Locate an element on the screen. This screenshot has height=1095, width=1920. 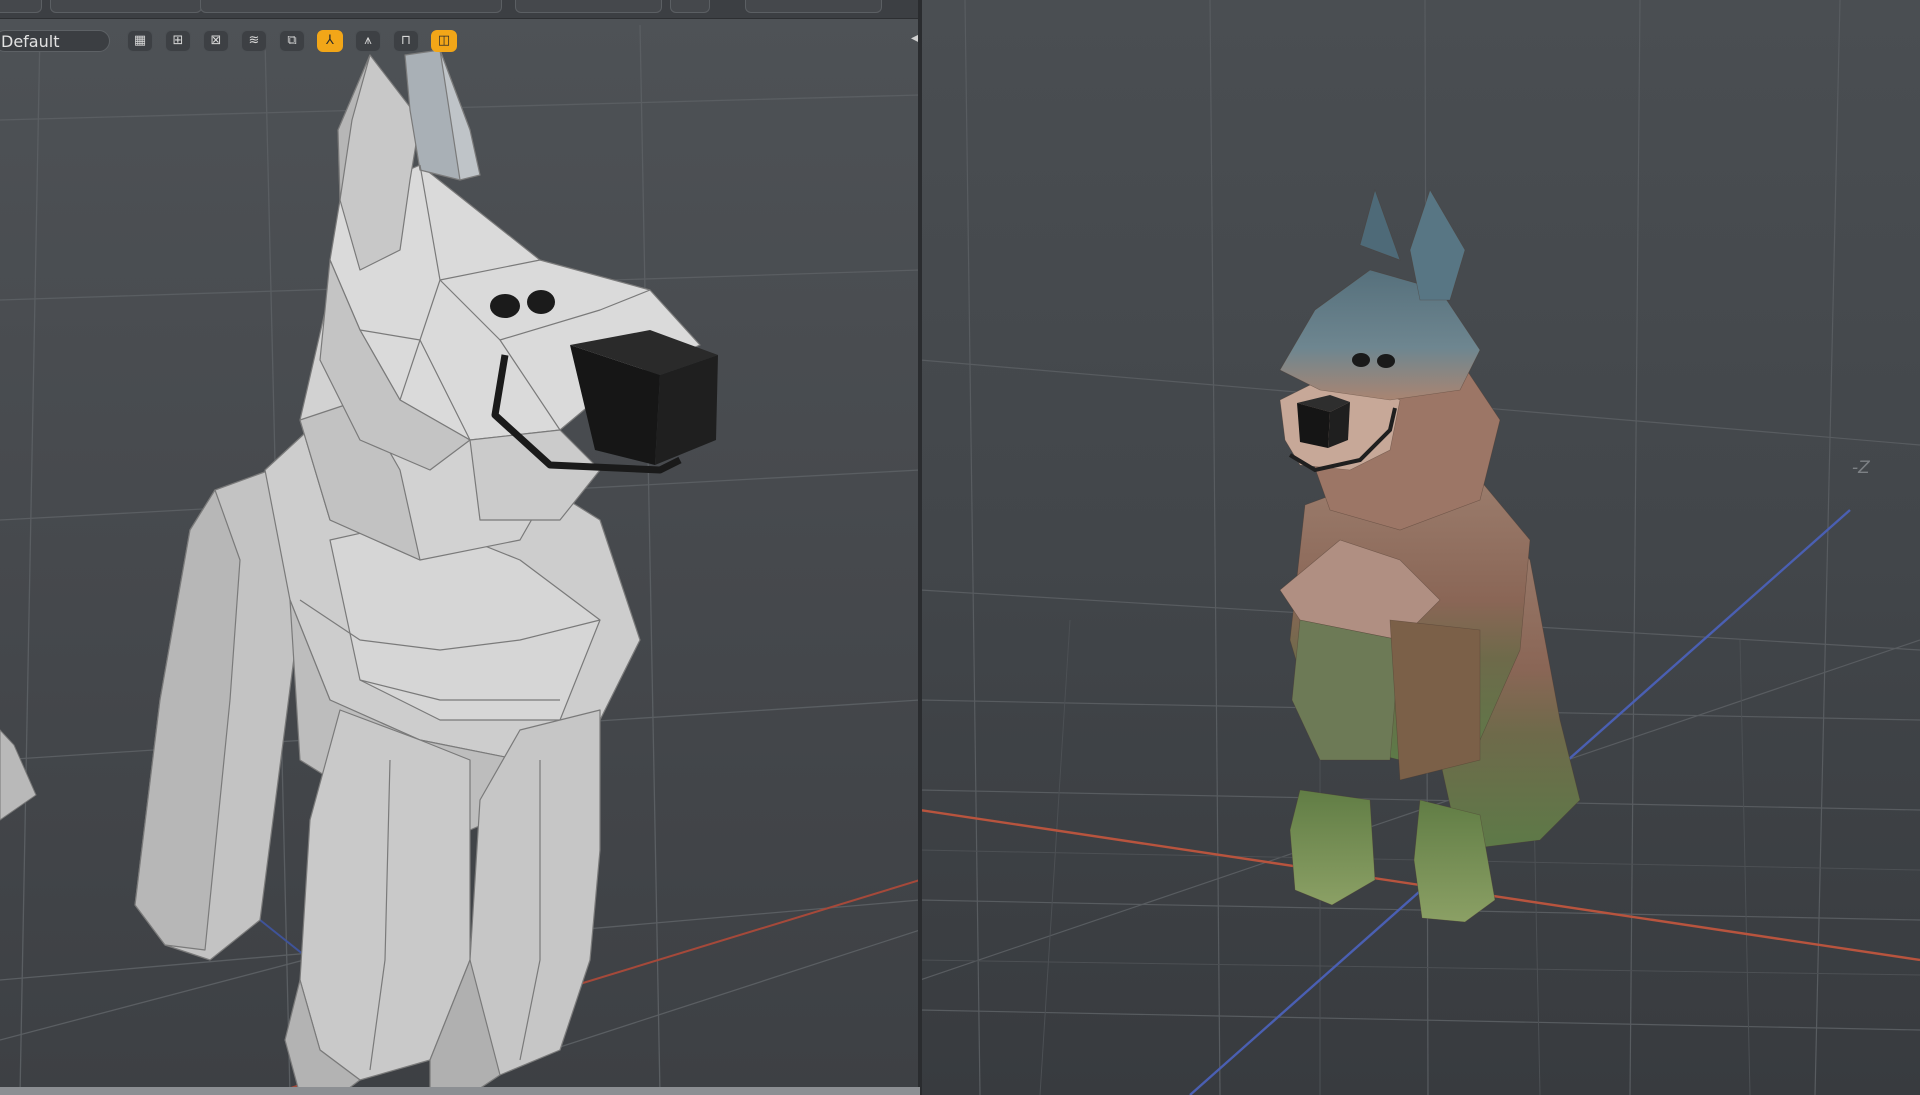
constraint-icon: ⩚ is located at coordinates (368, 41).